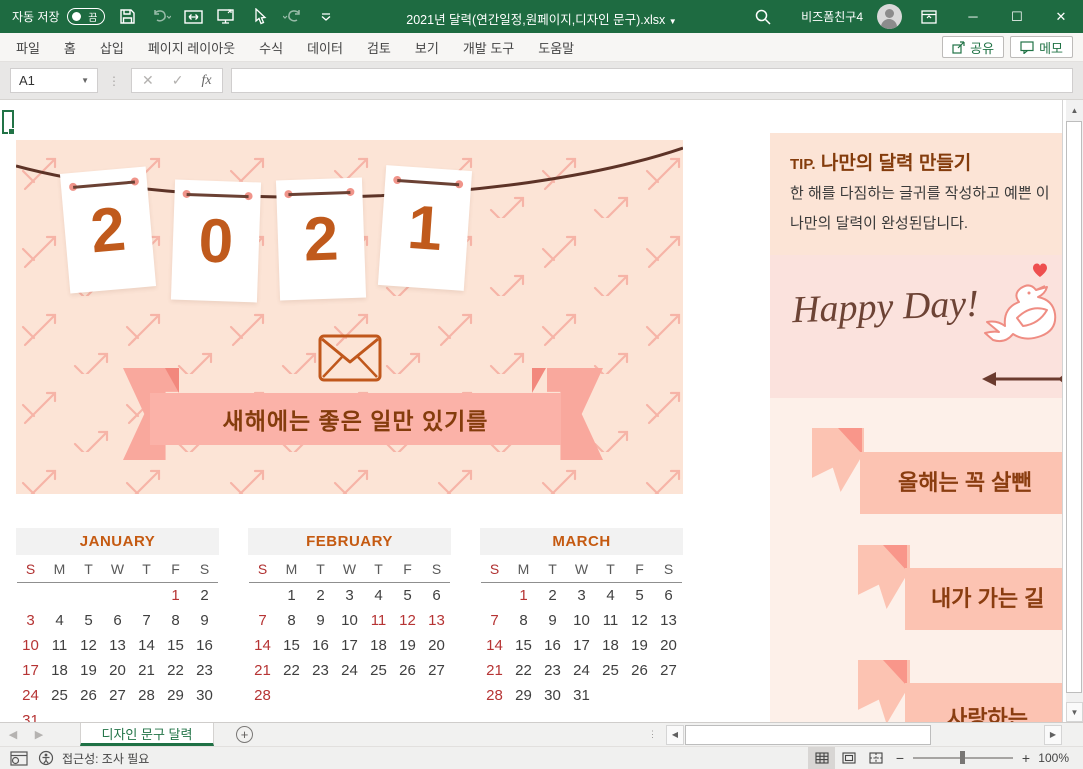 The height and width of the screenshot is (769, 1083). What do you see at coordinates (1041, 47) in the screenshot?
I see `memo-button: 메모` at bounding box center [1041, 47].